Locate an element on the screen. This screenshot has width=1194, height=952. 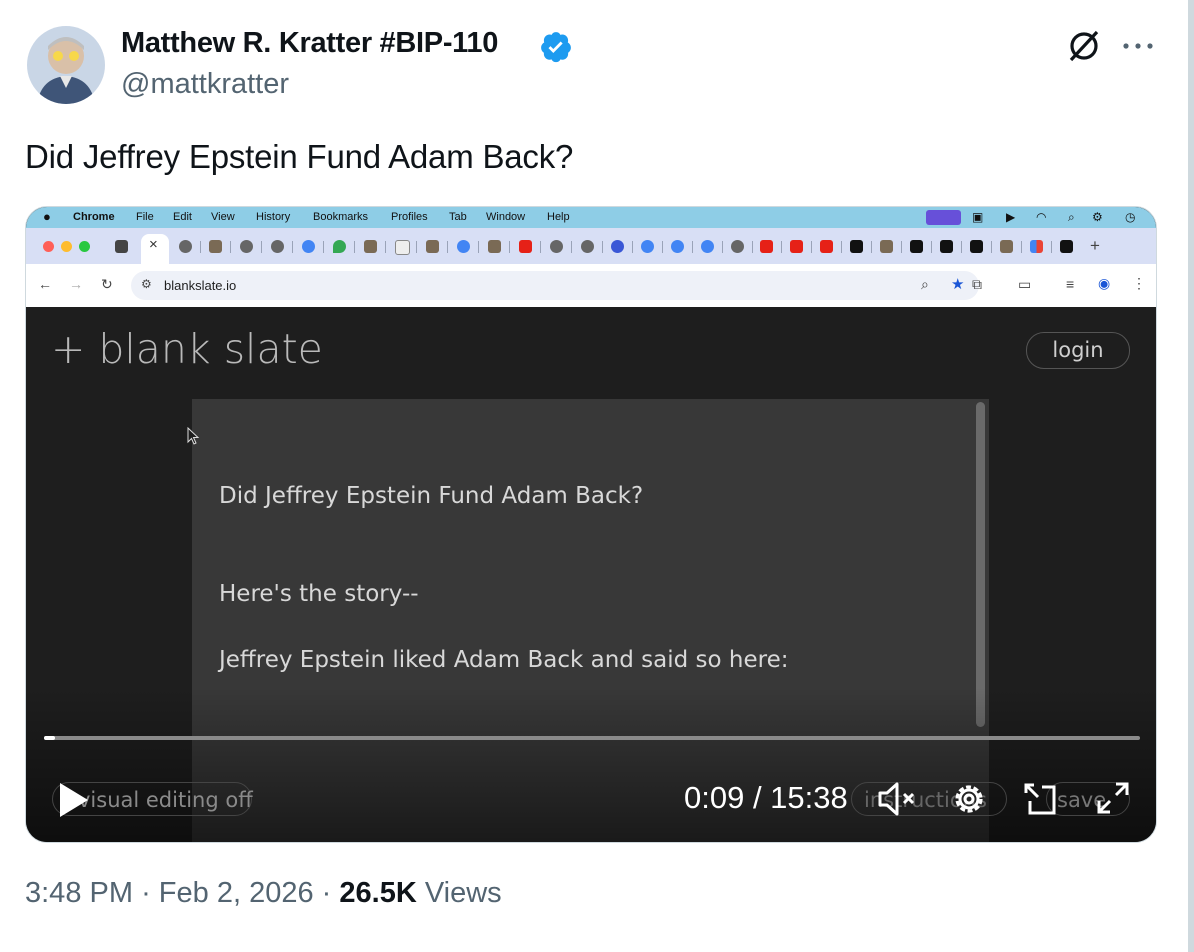
video-time: 0:09 / 15:38 is located at coordinates (766, 797).